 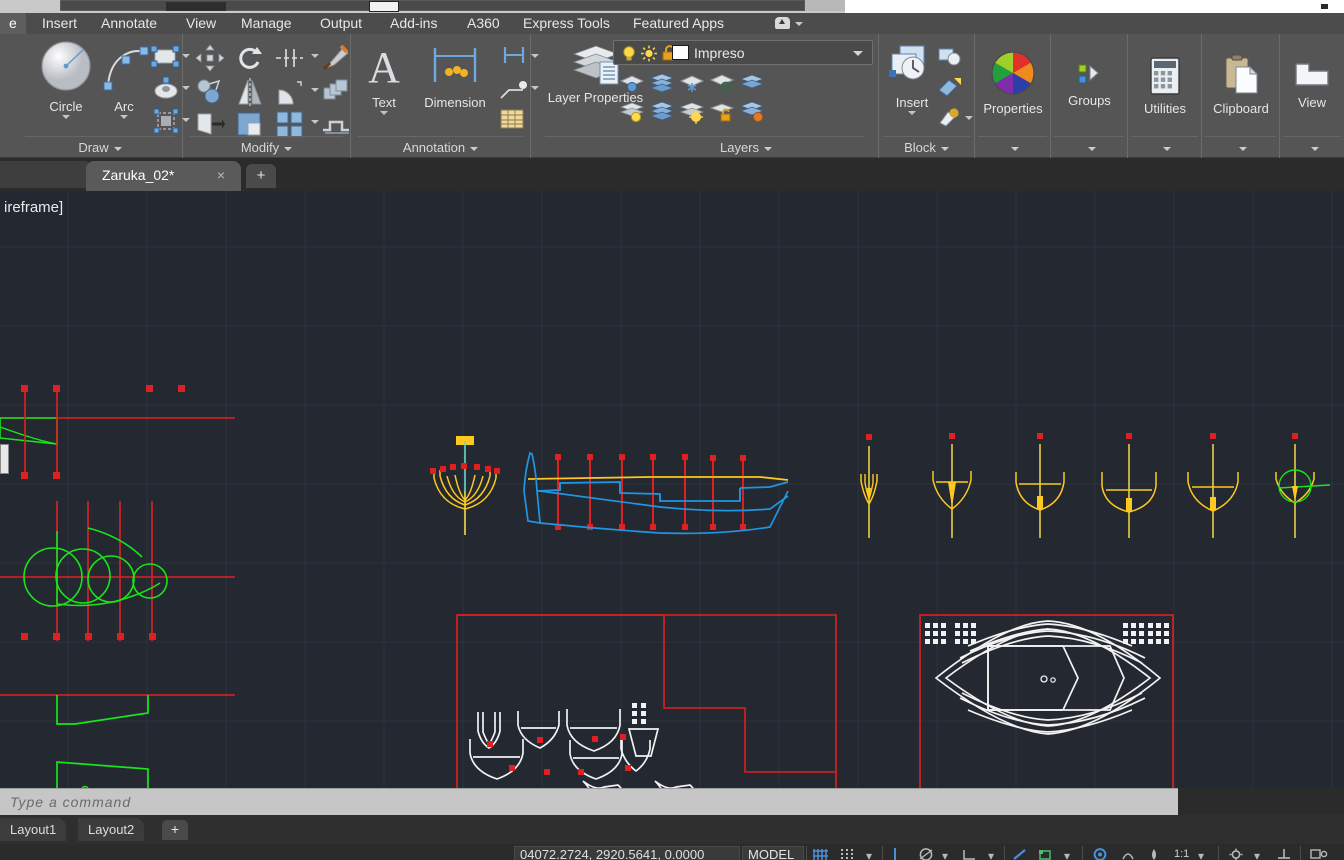 I want to click on layer-isolate-button, so click(x=632, y=85).